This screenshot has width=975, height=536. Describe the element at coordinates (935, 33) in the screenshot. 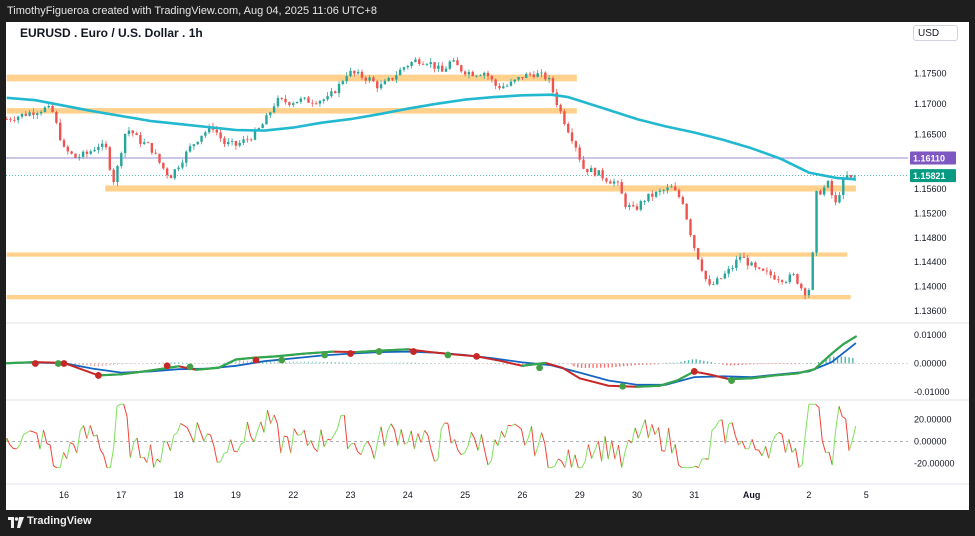

I see `currency-badge: USD` at that location.